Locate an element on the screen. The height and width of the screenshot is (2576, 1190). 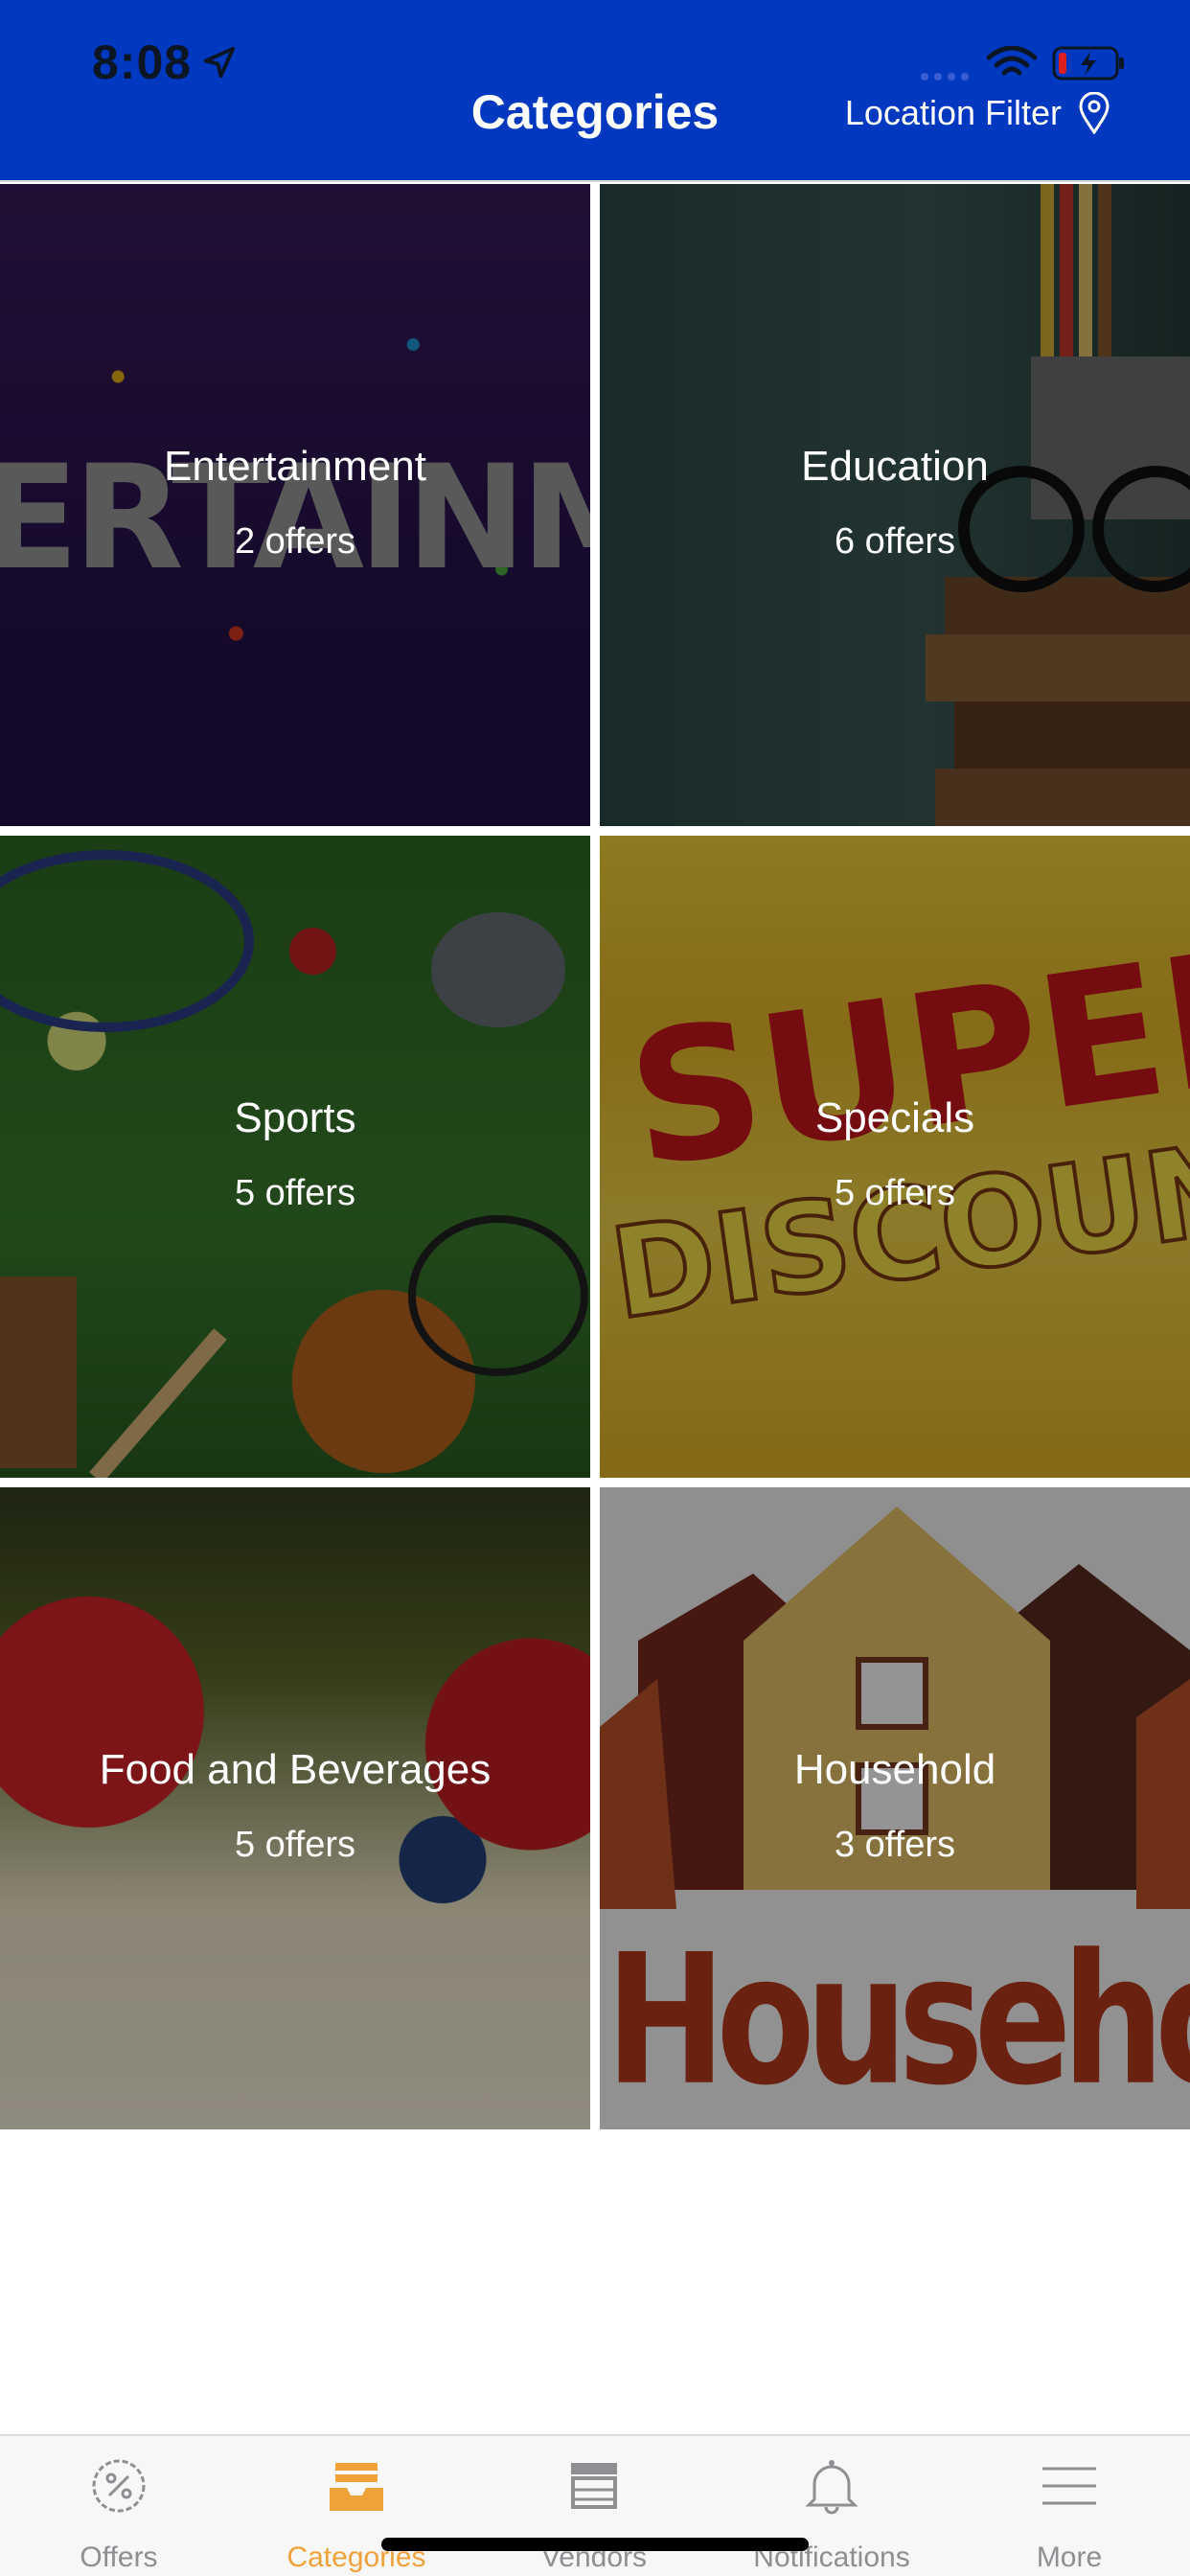
percent-badge-icon is located at coordinates (119, 2486).